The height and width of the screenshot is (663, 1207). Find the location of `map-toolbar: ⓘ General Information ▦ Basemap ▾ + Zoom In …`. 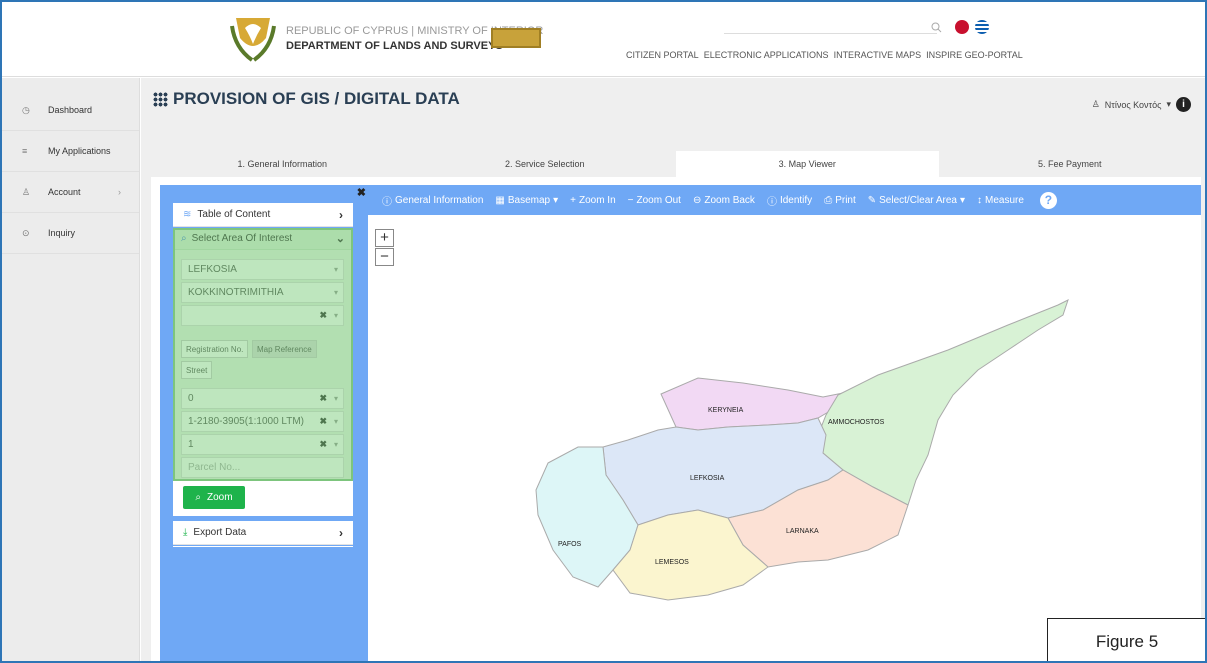

map-toolbar: ⓘ General Information ▦ Basemap ▾ + Zoom In … is located at coordinates (784, 200).